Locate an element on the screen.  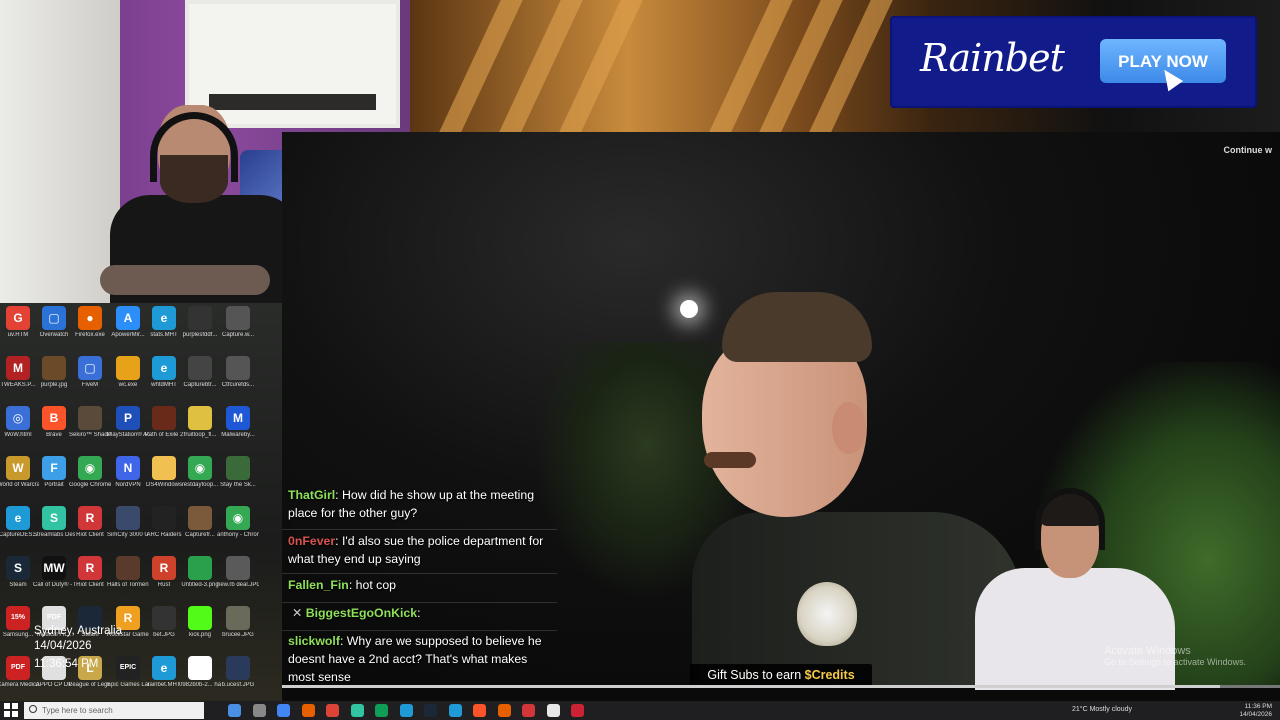
chat-text: hot cop is located at coordinates (375, 585).